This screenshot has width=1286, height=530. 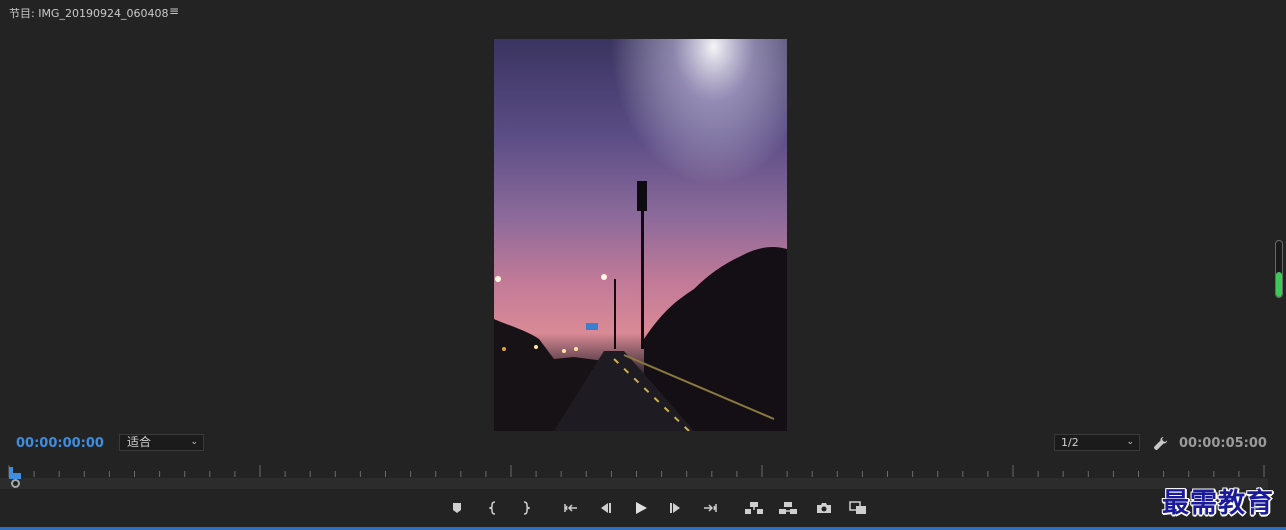 I want to click on zoom-level-value: 适合, so click(x=139, y=442).